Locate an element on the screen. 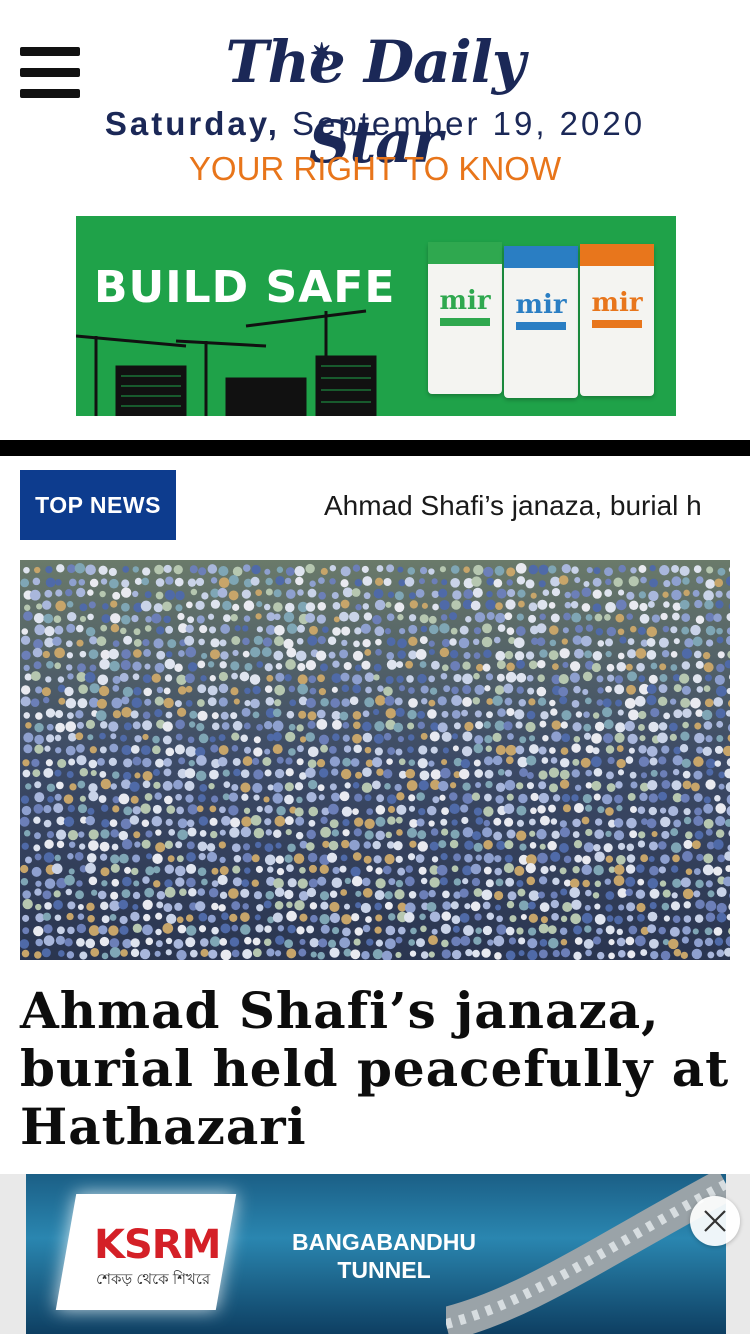 Image resolution: width=750 pixels, height=1334 pixels. cement-bag-orange: mir is located at coordinates (617, 320).